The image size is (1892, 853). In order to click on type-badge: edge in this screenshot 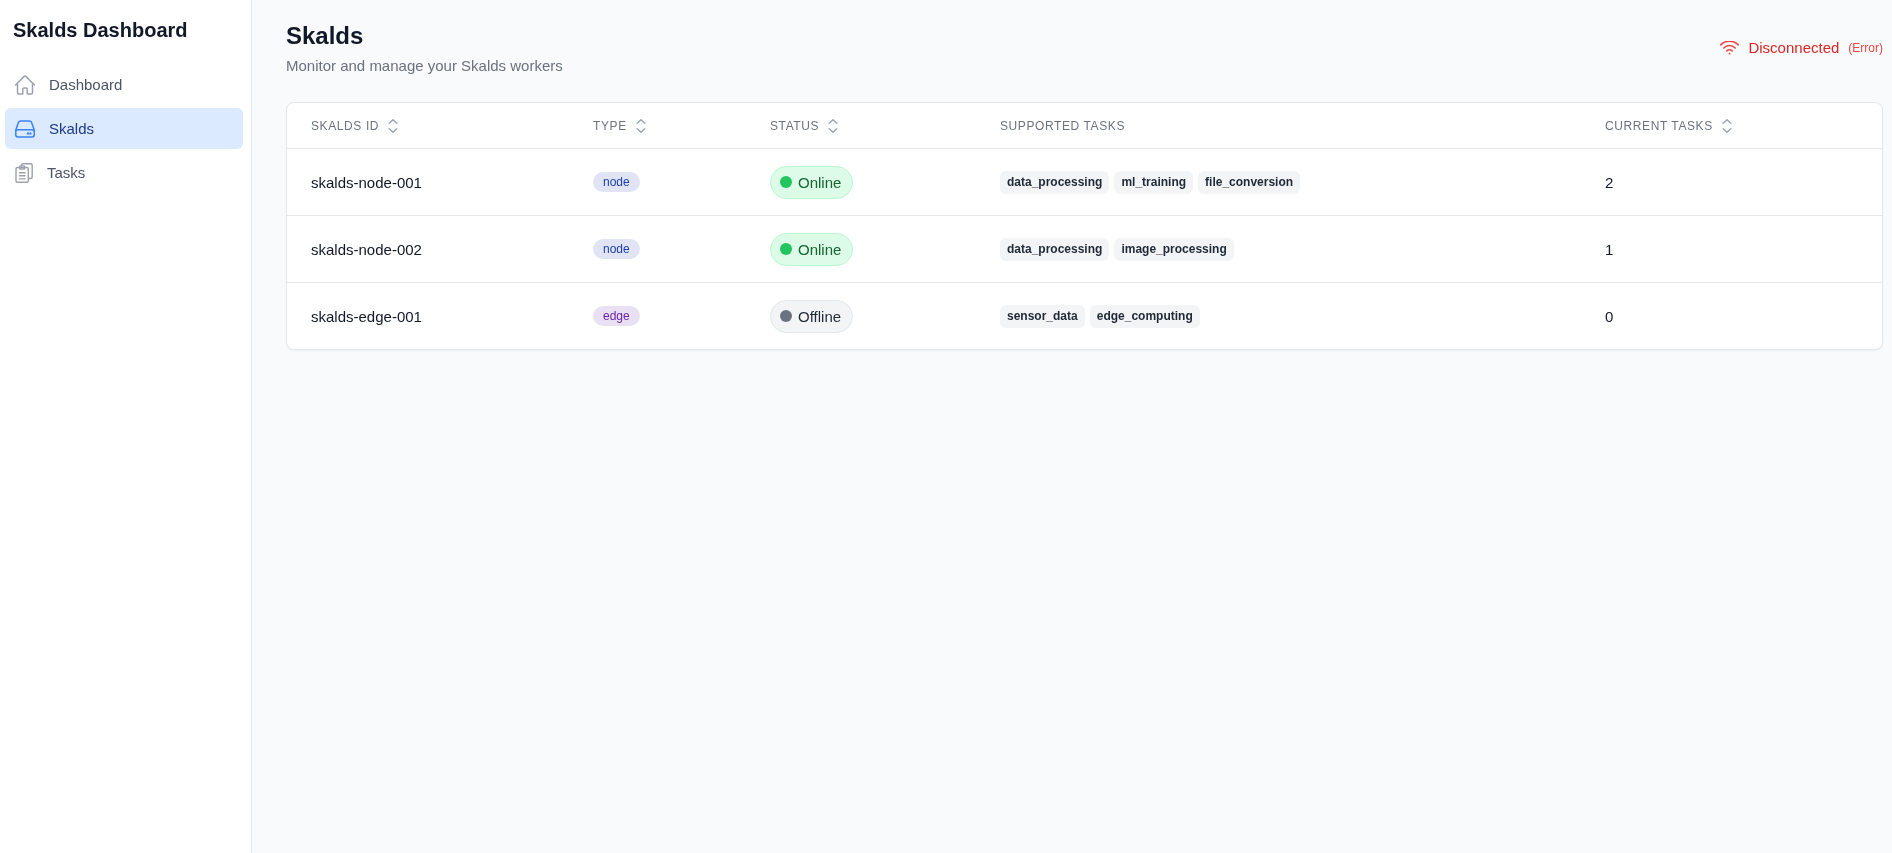, I will do `click(616, 316)`.